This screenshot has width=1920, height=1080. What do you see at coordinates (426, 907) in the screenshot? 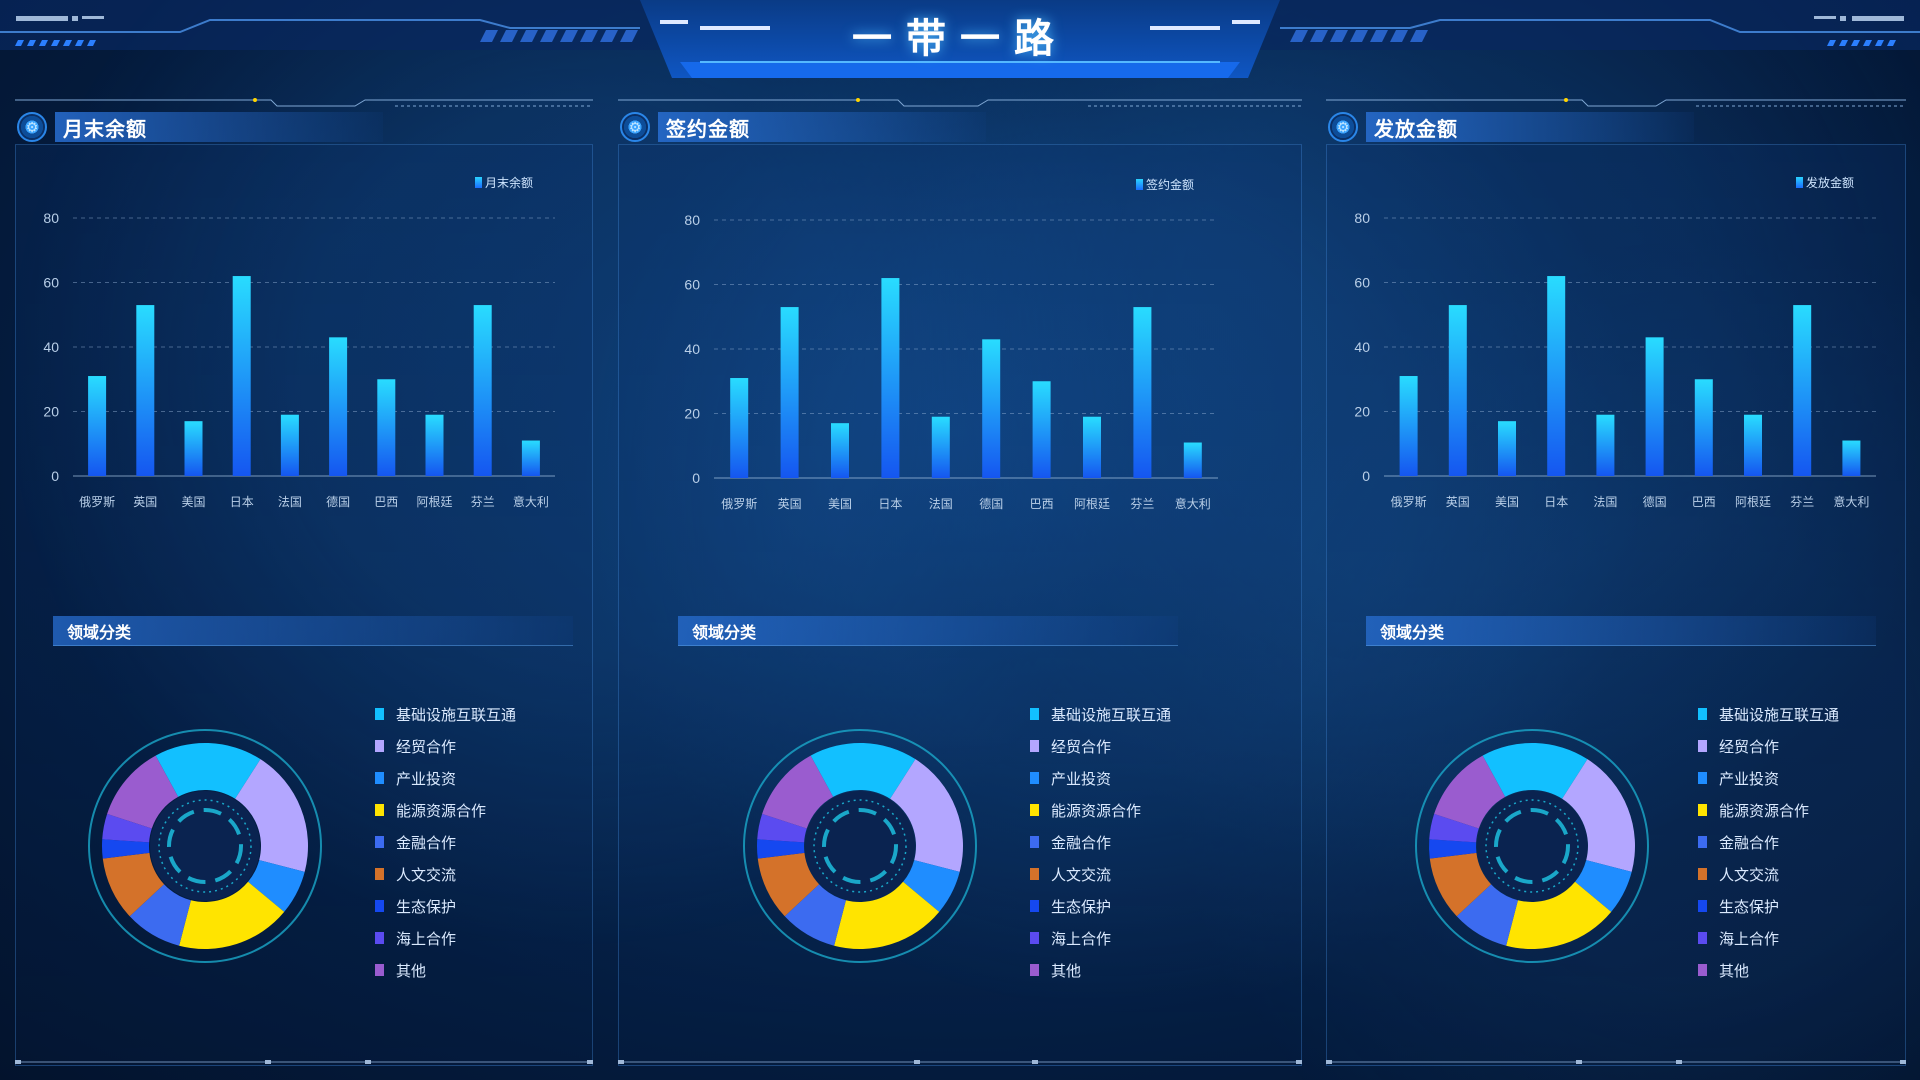
I see `pie-legend-label: 生态保护` at bounding box center [426, 907].